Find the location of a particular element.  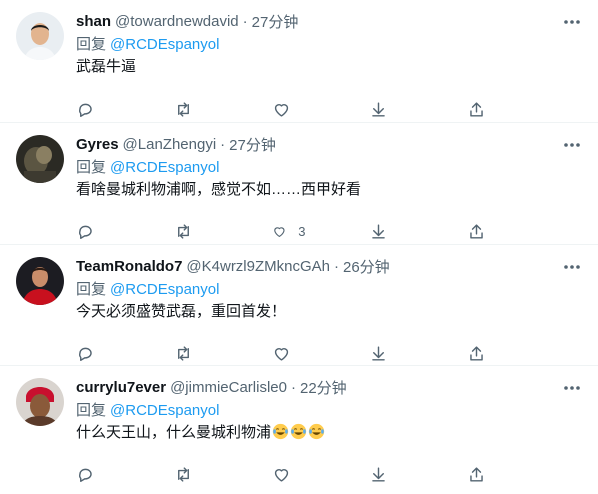

tweet-text-container: 什么天王山，什么曼城利物浦 is located at coordinates (329, 433).